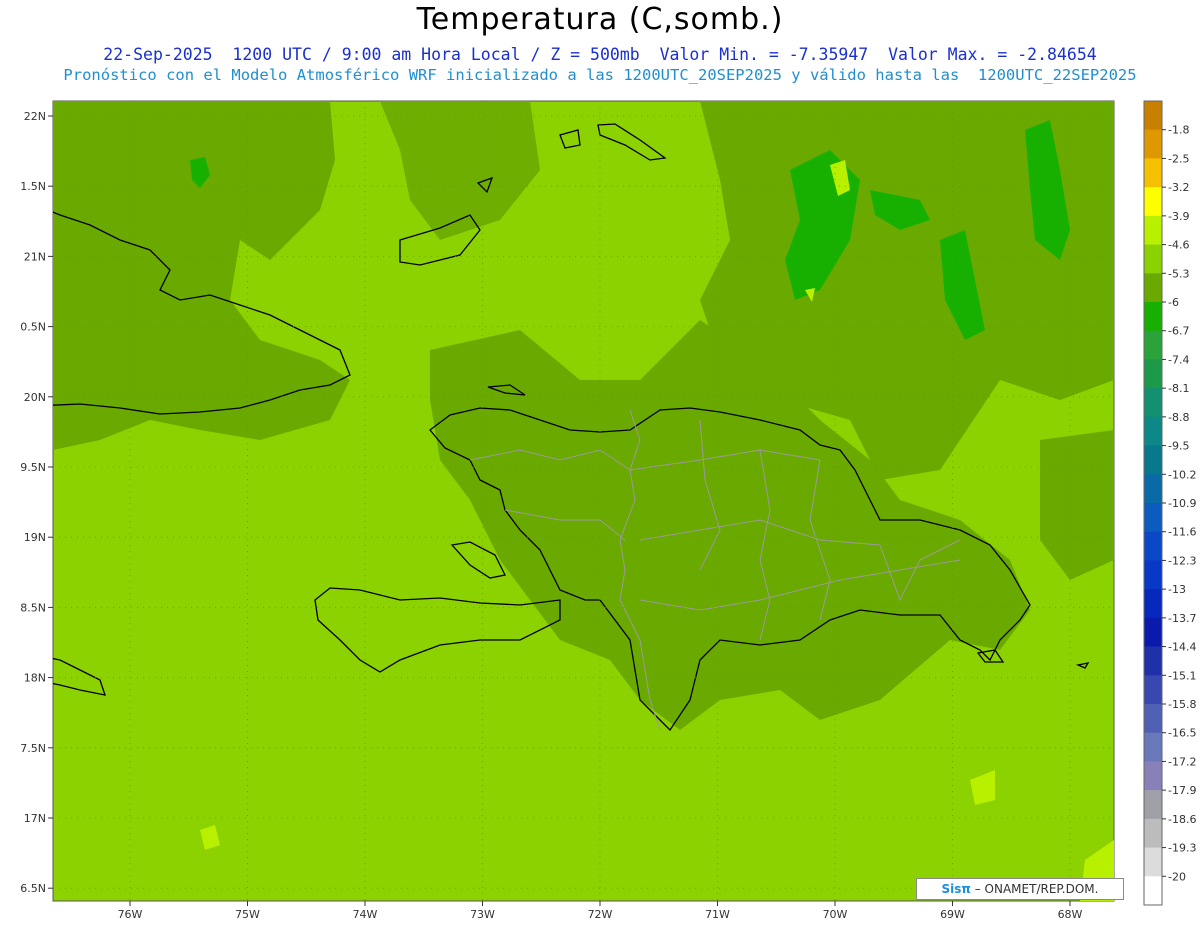  Describe the element at coordinates (35, 678) in the screenshot. I see `lat-label: 18N` at that location.